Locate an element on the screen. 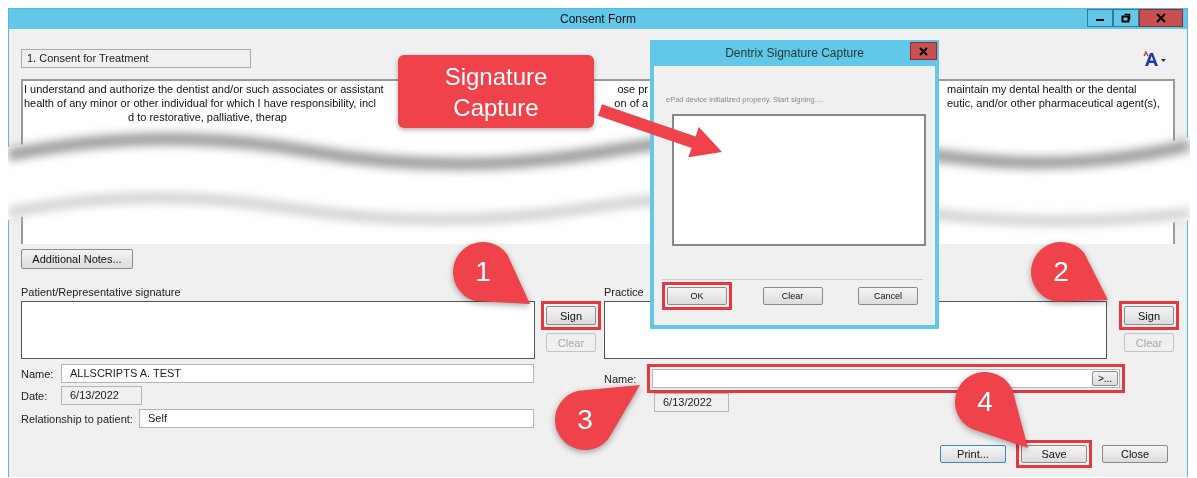 This screenshot has height=478, width=1197. restore-button is located at coordinates (1126, 18).